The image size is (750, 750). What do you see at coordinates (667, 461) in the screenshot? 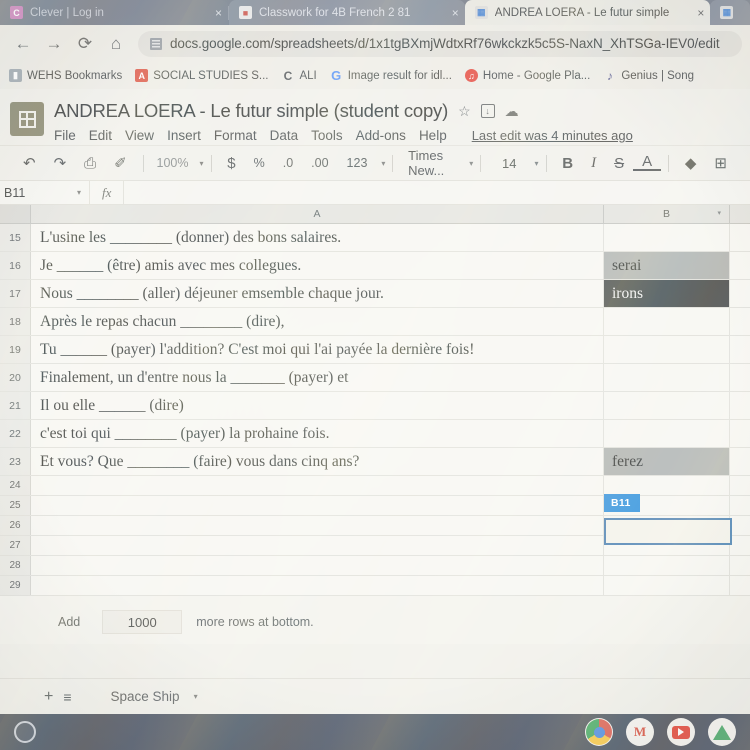
I see `cell-b: ferez` at bounding box center [667, 461].